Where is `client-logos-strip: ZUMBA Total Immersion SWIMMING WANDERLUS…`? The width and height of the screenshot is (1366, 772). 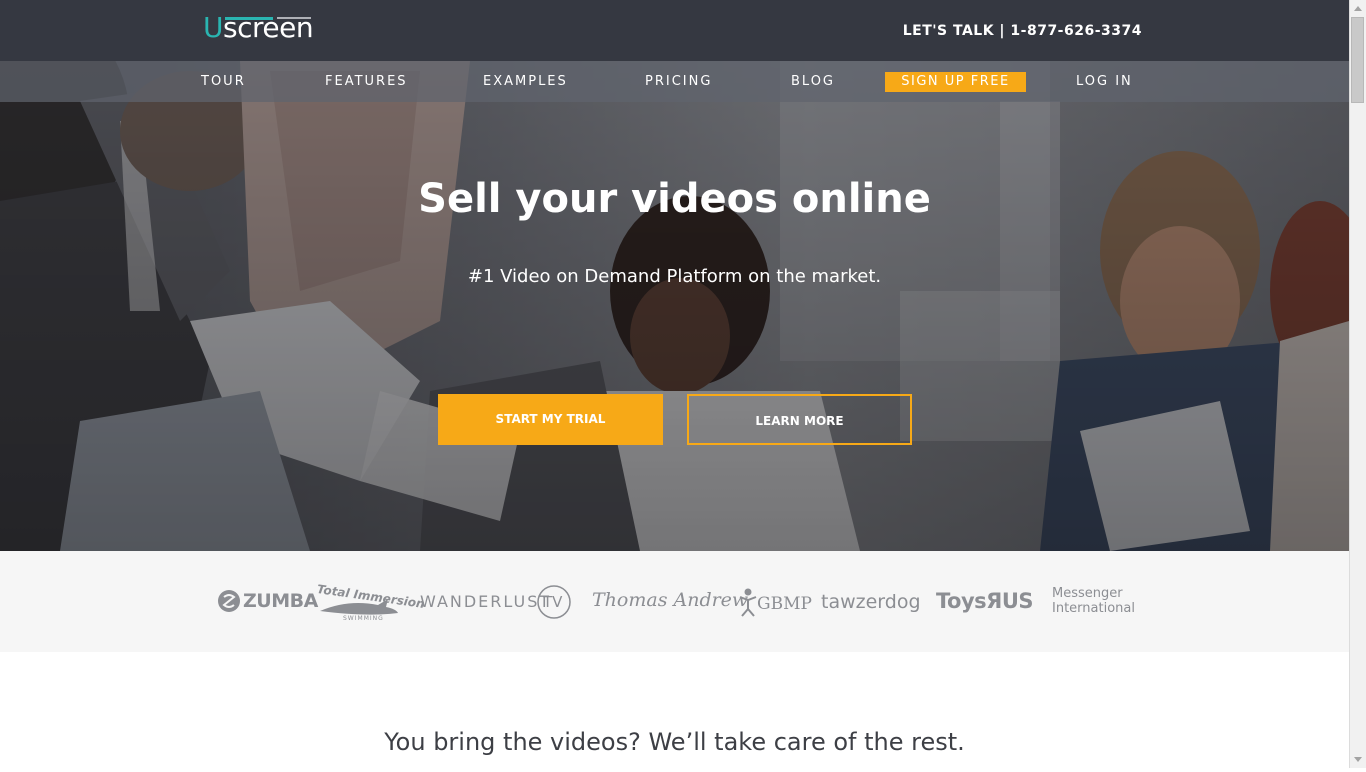 client-logos-strip: ZUMBA Total Immersion SWIMMING WANDERLUS… is located at coordinates (674, 601).